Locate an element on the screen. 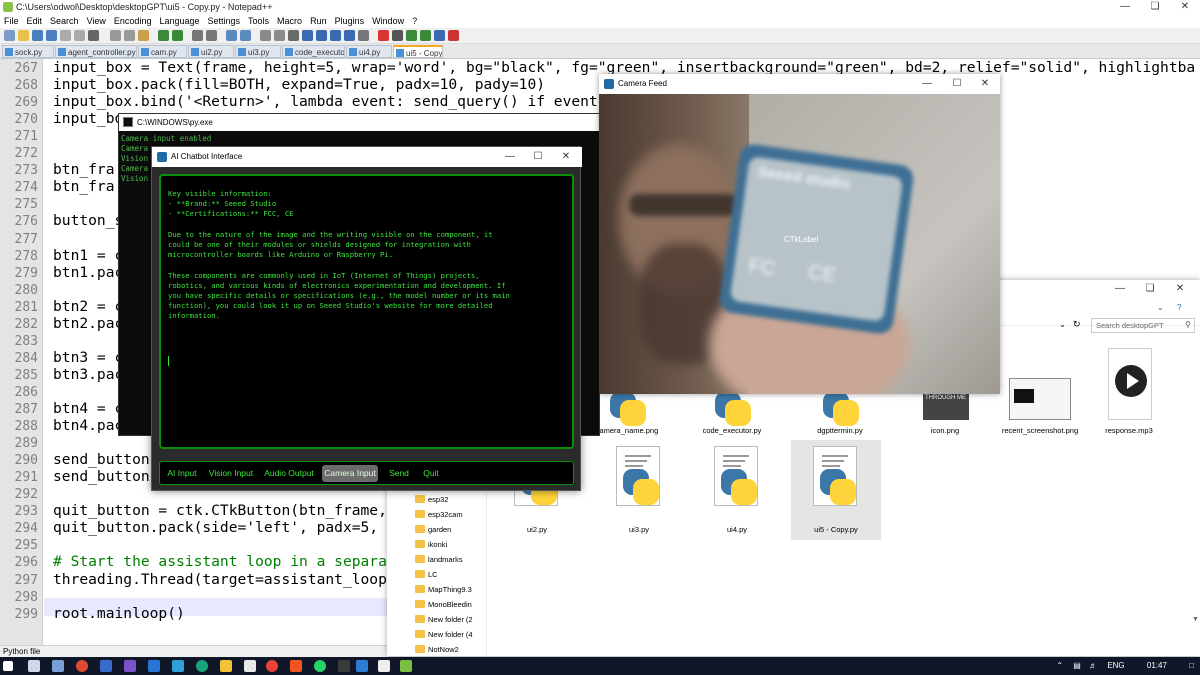  nav-folder-item: New folder (2 is located at coordinates (444, 619).